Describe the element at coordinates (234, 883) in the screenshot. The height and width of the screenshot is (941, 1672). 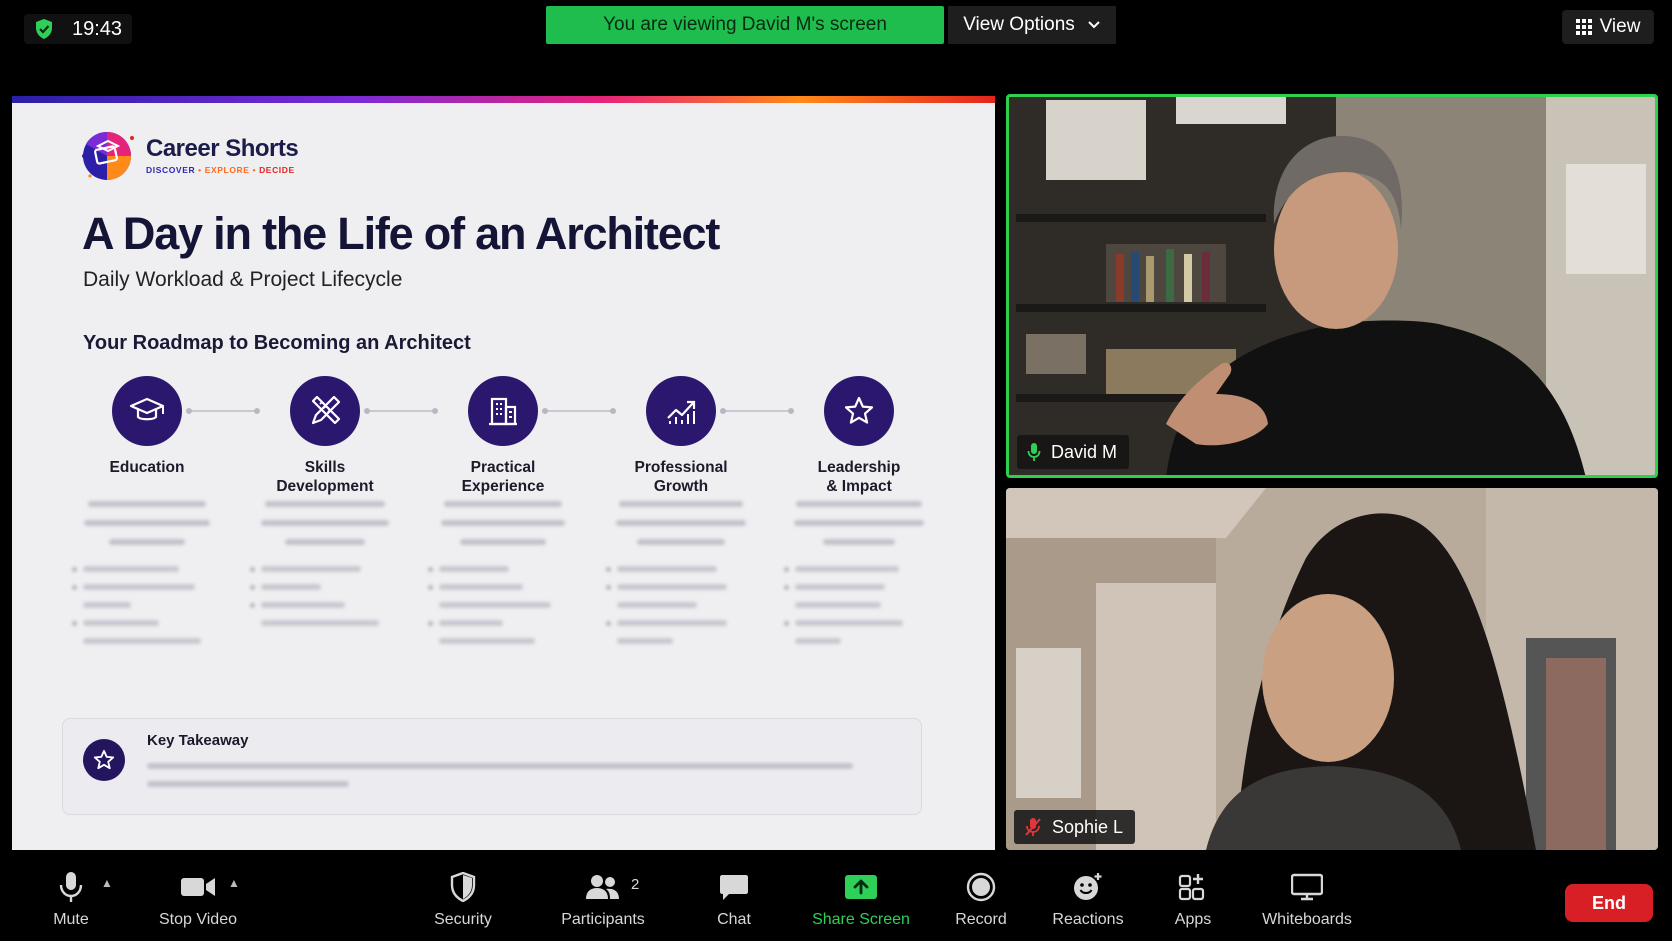
I see `video-options-chevron-icon: ▲` at that location.